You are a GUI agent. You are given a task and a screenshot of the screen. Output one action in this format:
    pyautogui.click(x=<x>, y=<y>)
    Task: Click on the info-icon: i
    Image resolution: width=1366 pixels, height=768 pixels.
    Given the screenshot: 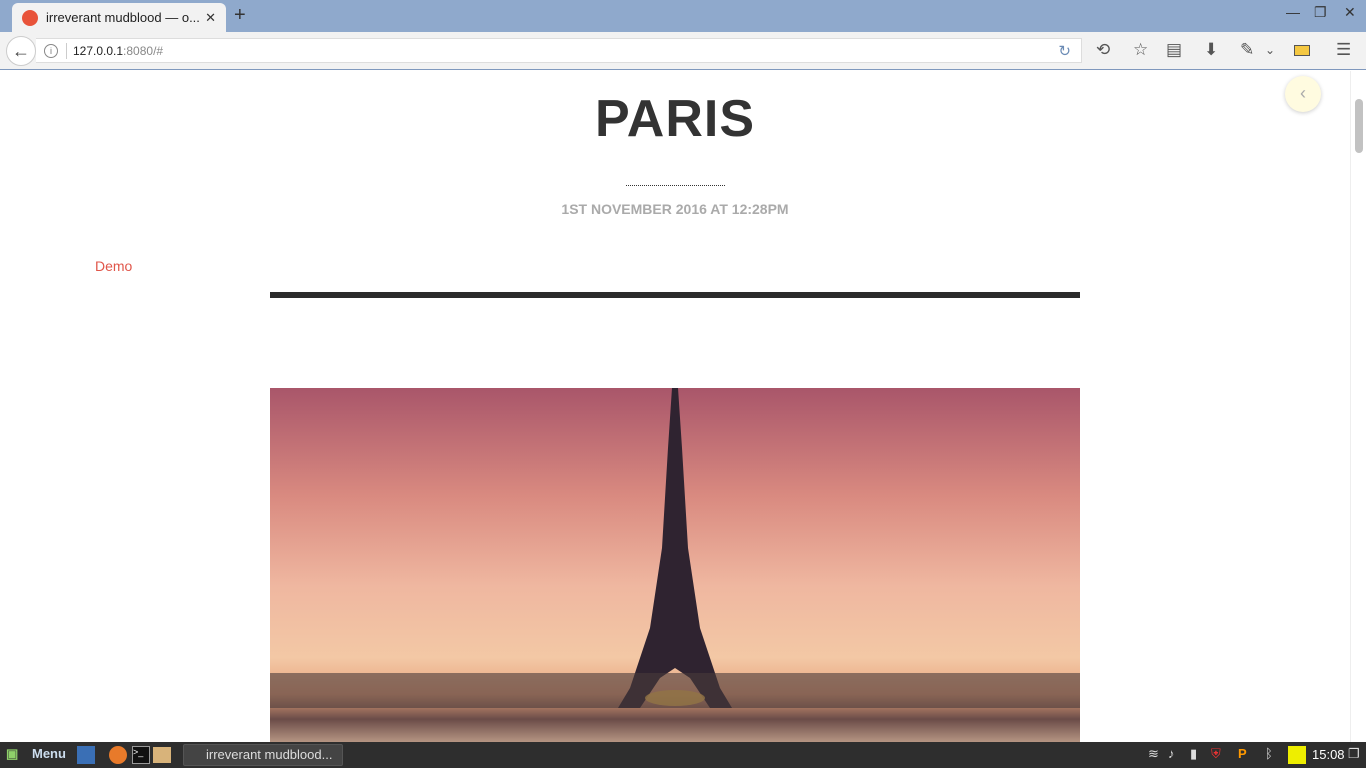 What is the action you would take?
    pyautogui.click(x=51, y=50)
    